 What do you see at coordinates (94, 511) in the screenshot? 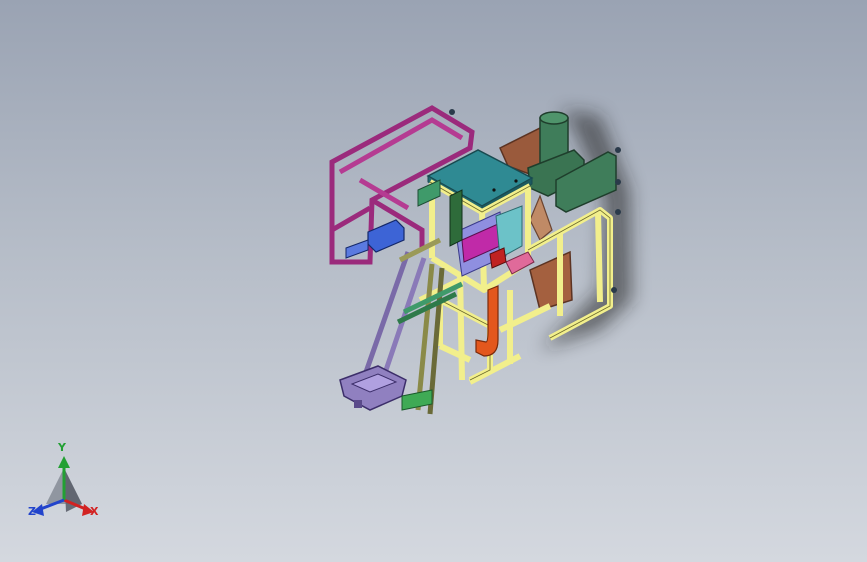
I see `x-axis-label: X` at bounding box center [94, 511].